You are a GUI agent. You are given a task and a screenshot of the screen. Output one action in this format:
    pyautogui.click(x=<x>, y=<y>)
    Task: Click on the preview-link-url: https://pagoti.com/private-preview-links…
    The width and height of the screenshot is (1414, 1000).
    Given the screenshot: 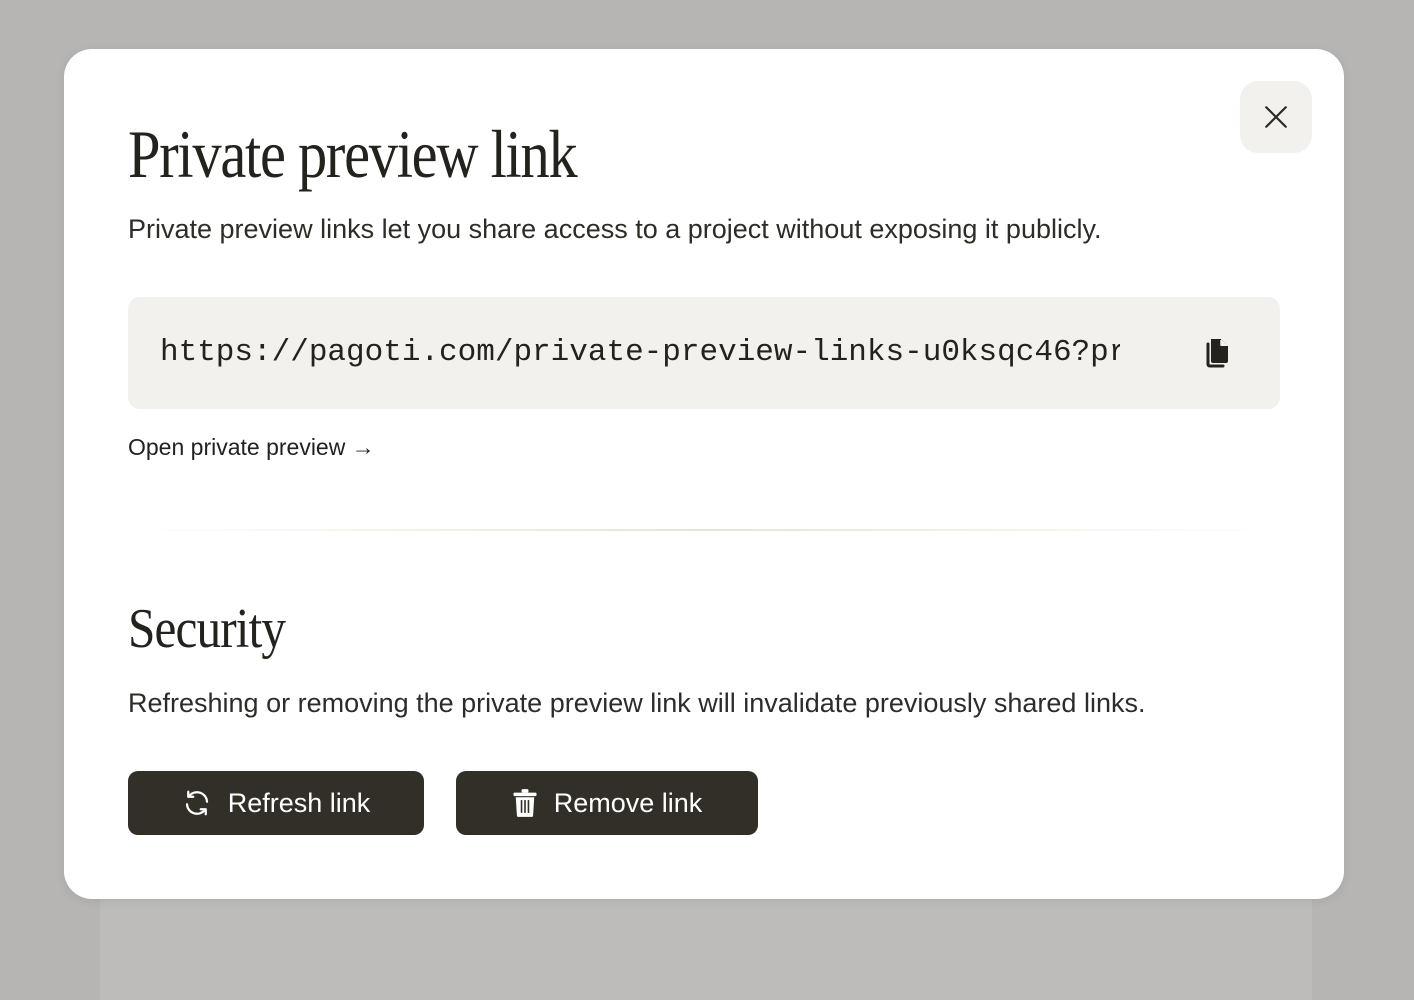 What is the action you would take?
    pyautogui.click(x=640, y=353)
    